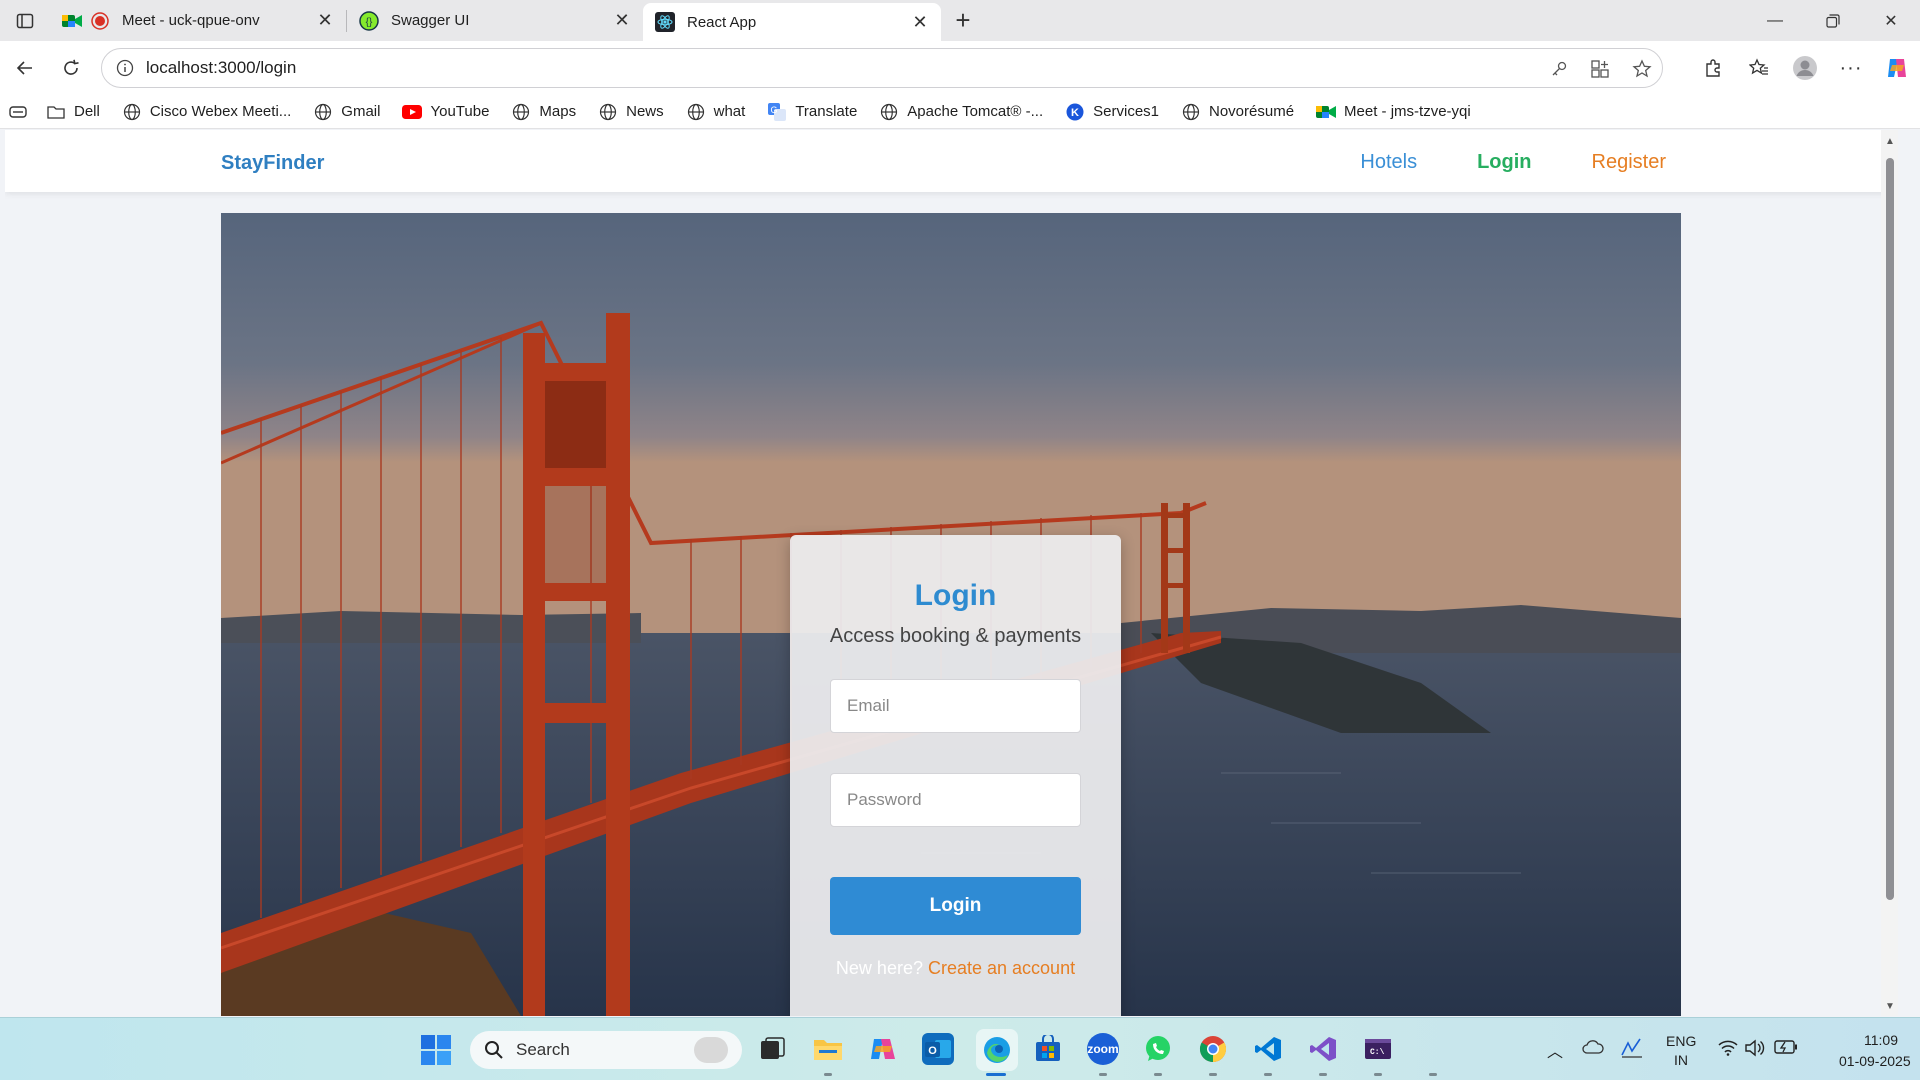  Describe the element at coordinates (955, 636) in the screenshot. I see `login-subtitle: Access booking & payments` at that location.